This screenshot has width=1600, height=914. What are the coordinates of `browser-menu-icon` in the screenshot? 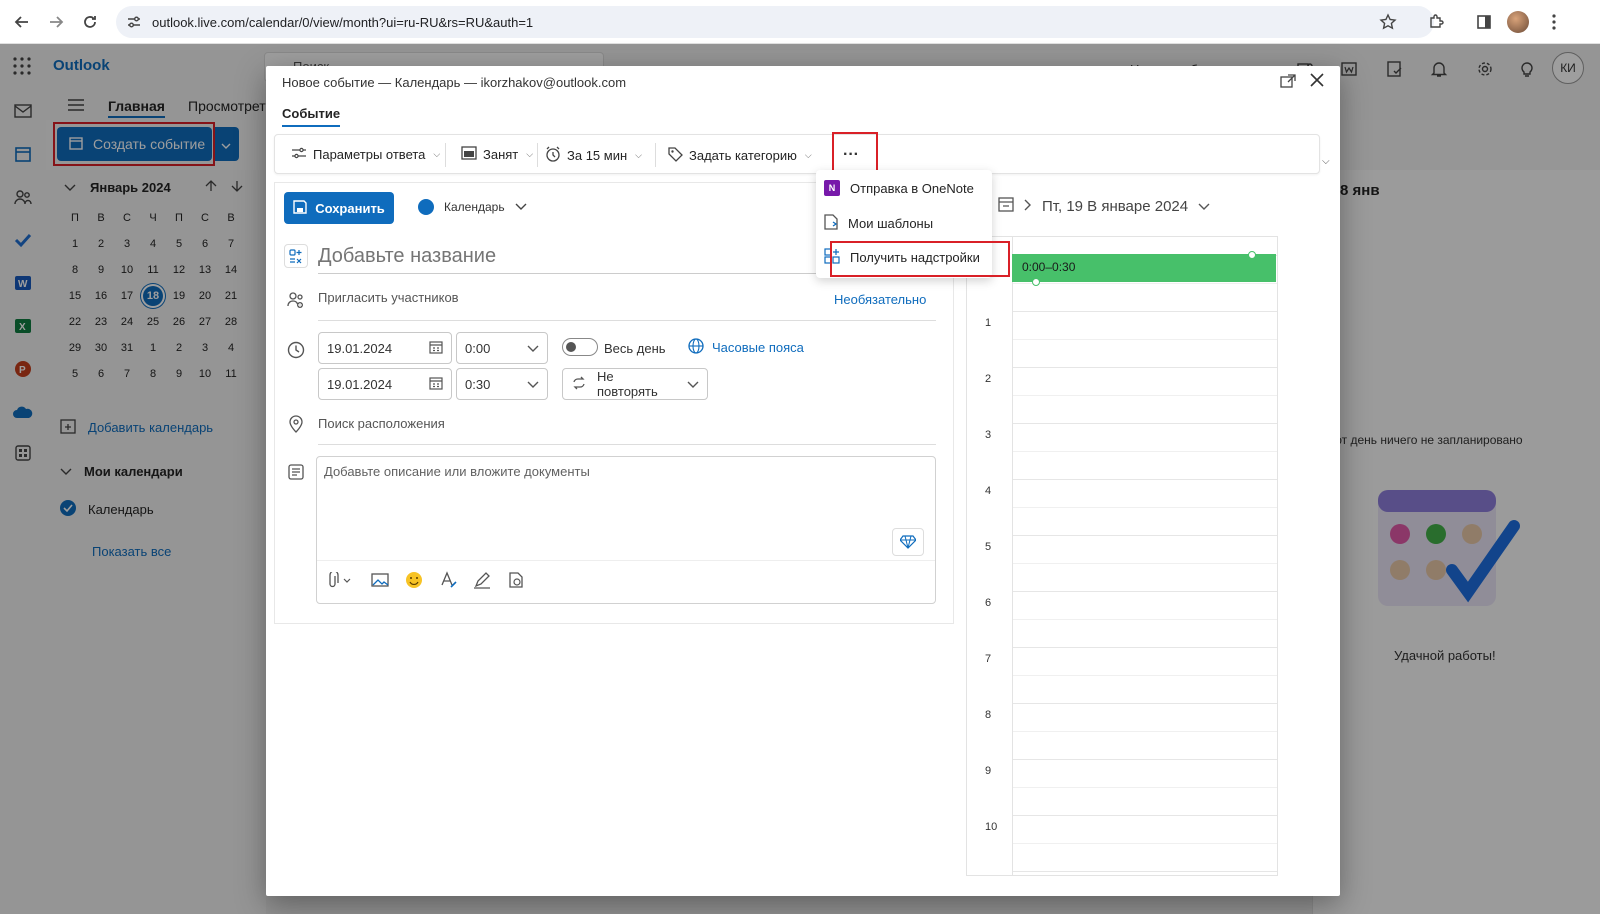 It's located at (1554, 22).